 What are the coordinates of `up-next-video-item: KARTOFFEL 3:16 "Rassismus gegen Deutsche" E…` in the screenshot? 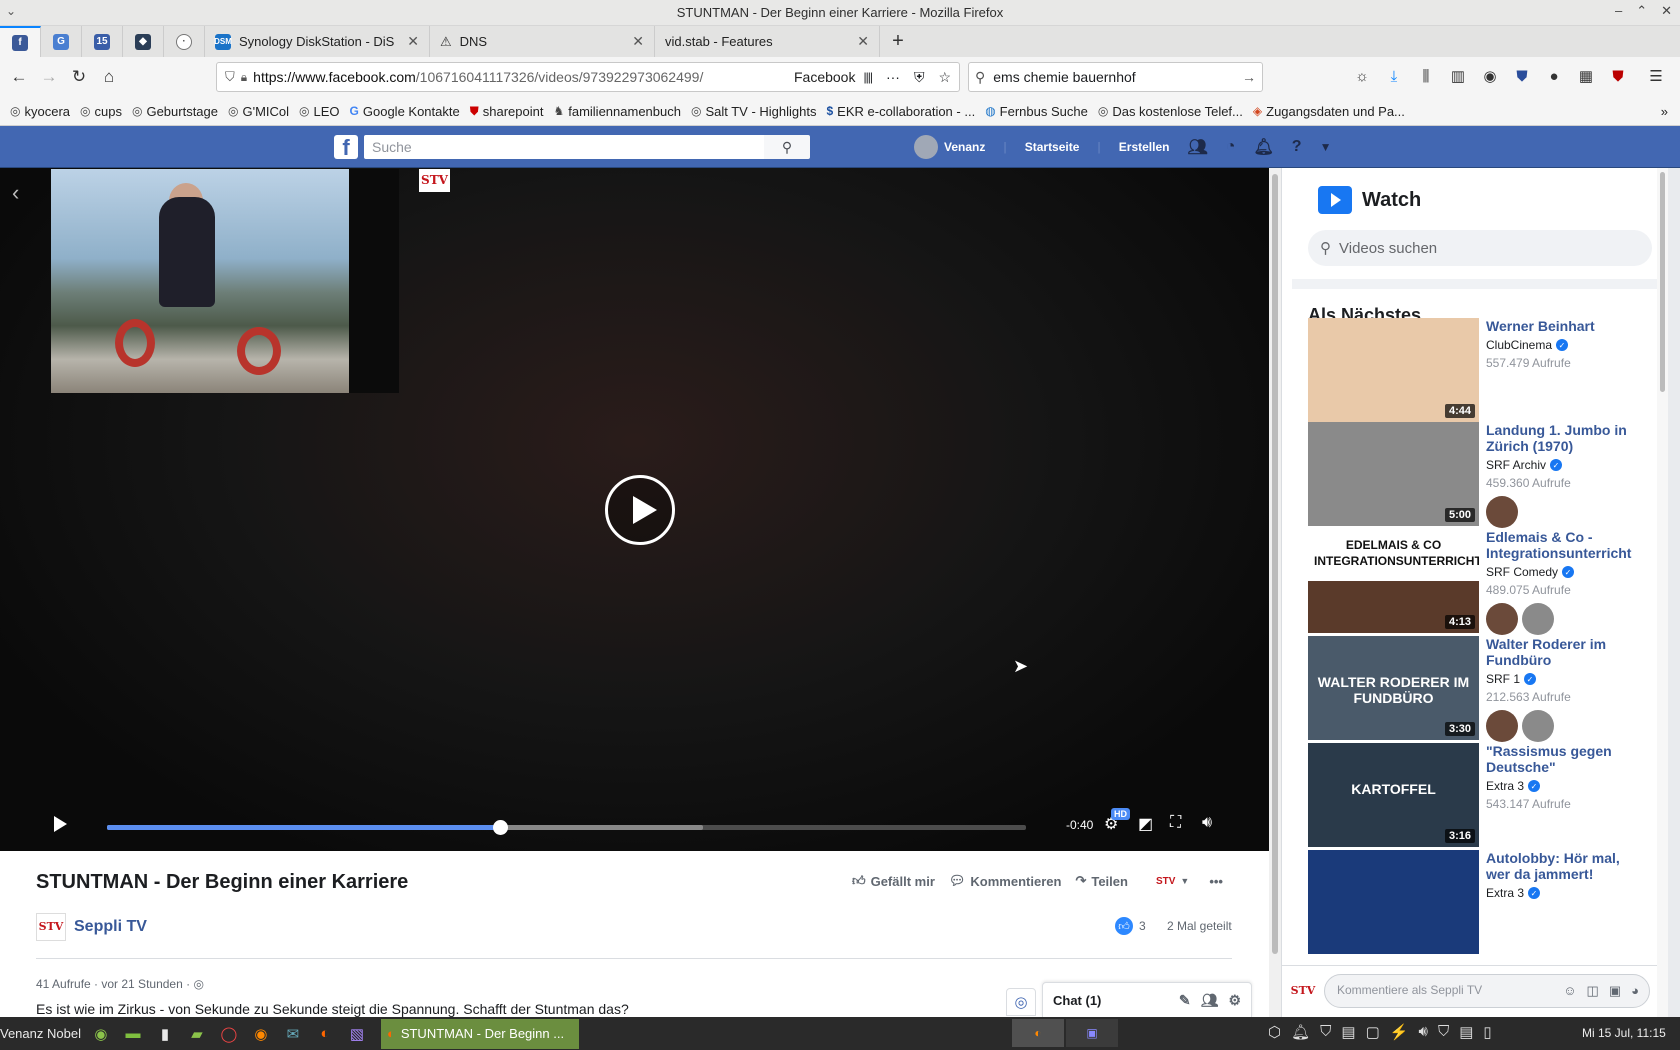 It's located at (1478, 796).